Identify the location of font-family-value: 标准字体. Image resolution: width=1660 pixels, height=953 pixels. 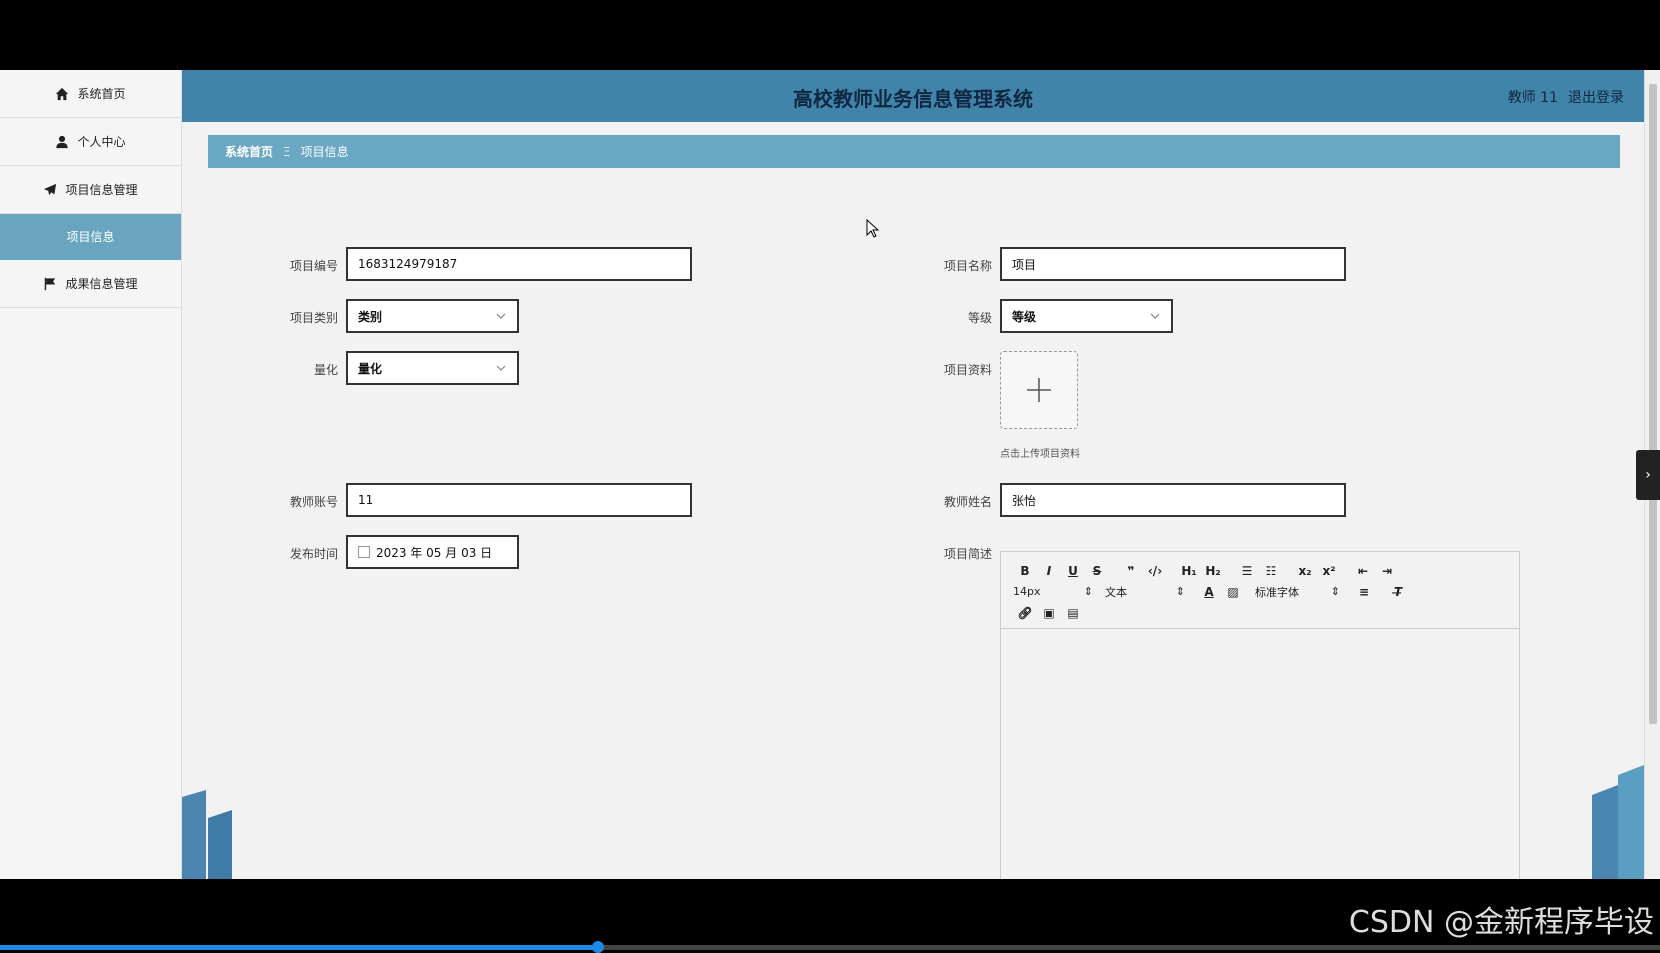
(1277, 592).